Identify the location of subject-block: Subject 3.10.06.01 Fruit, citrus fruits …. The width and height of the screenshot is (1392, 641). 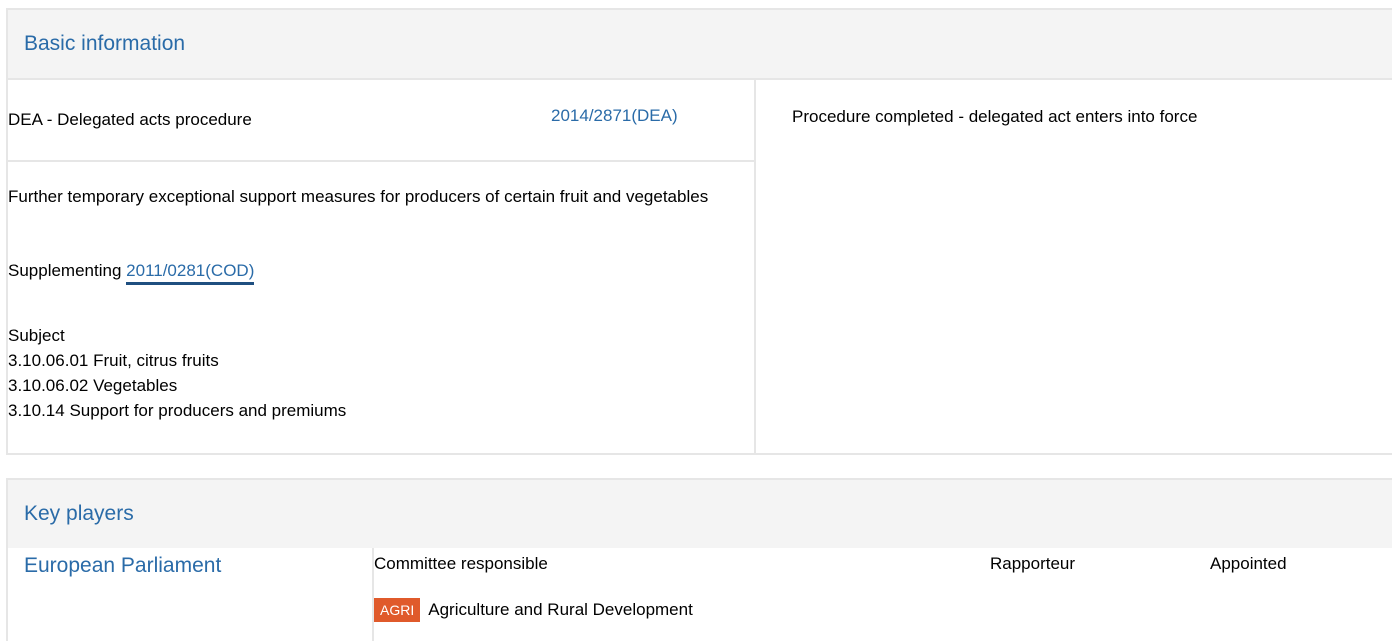
(177, 373).